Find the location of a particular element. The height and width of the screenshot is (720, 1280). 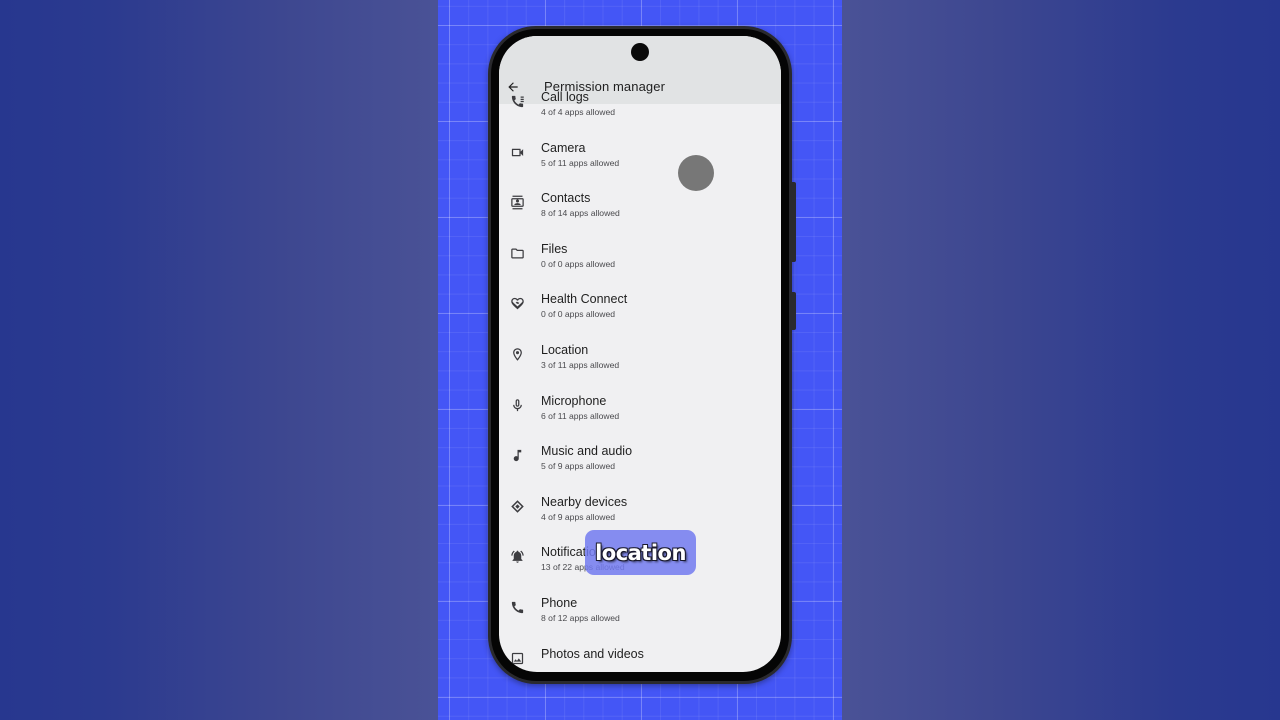

contacts-icon is located at coordinates (517, 202).